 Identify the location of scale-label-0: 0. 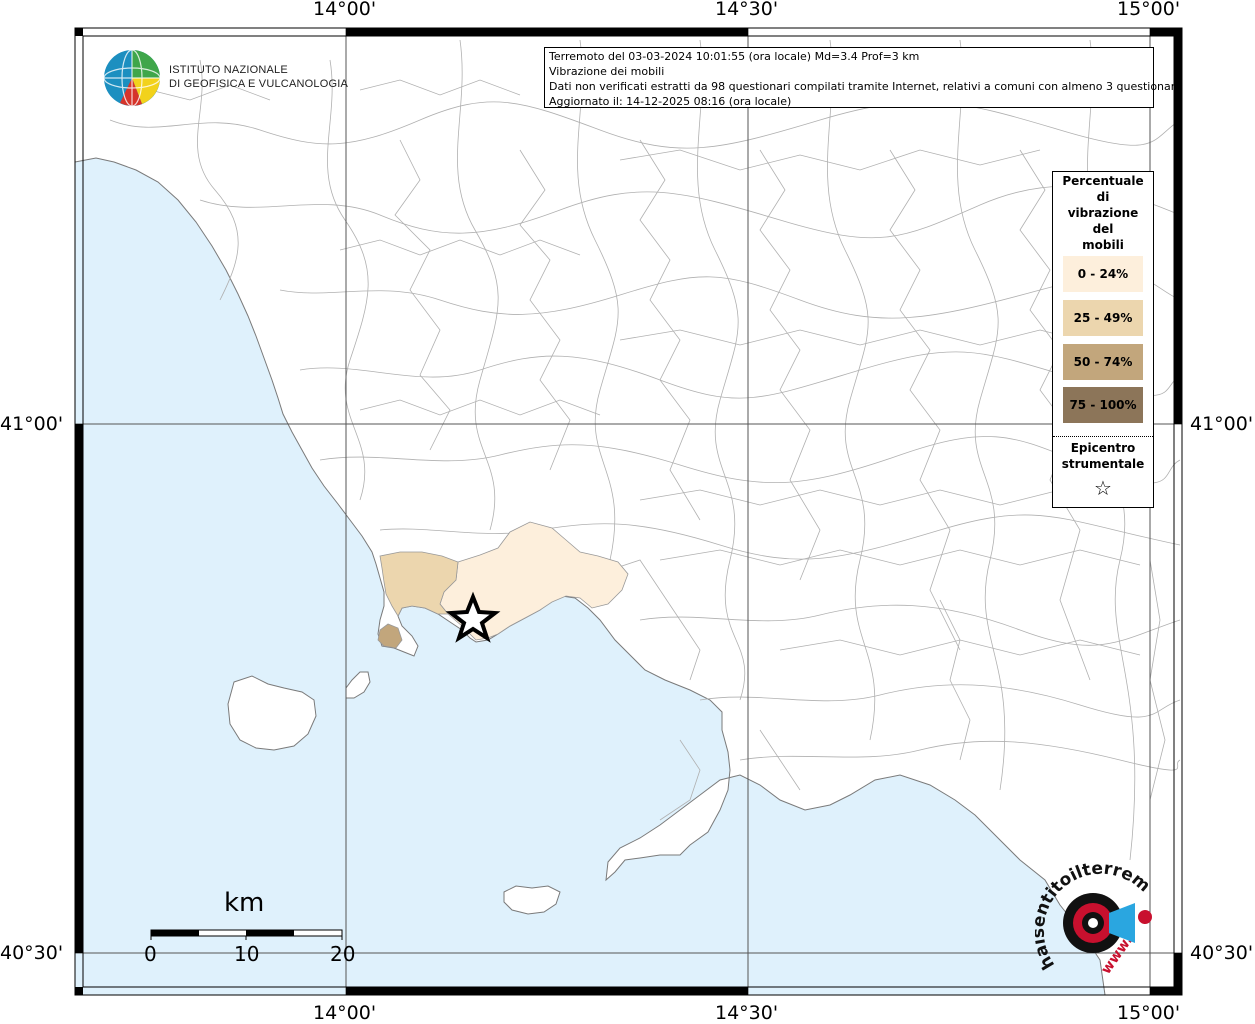
(150, 954).